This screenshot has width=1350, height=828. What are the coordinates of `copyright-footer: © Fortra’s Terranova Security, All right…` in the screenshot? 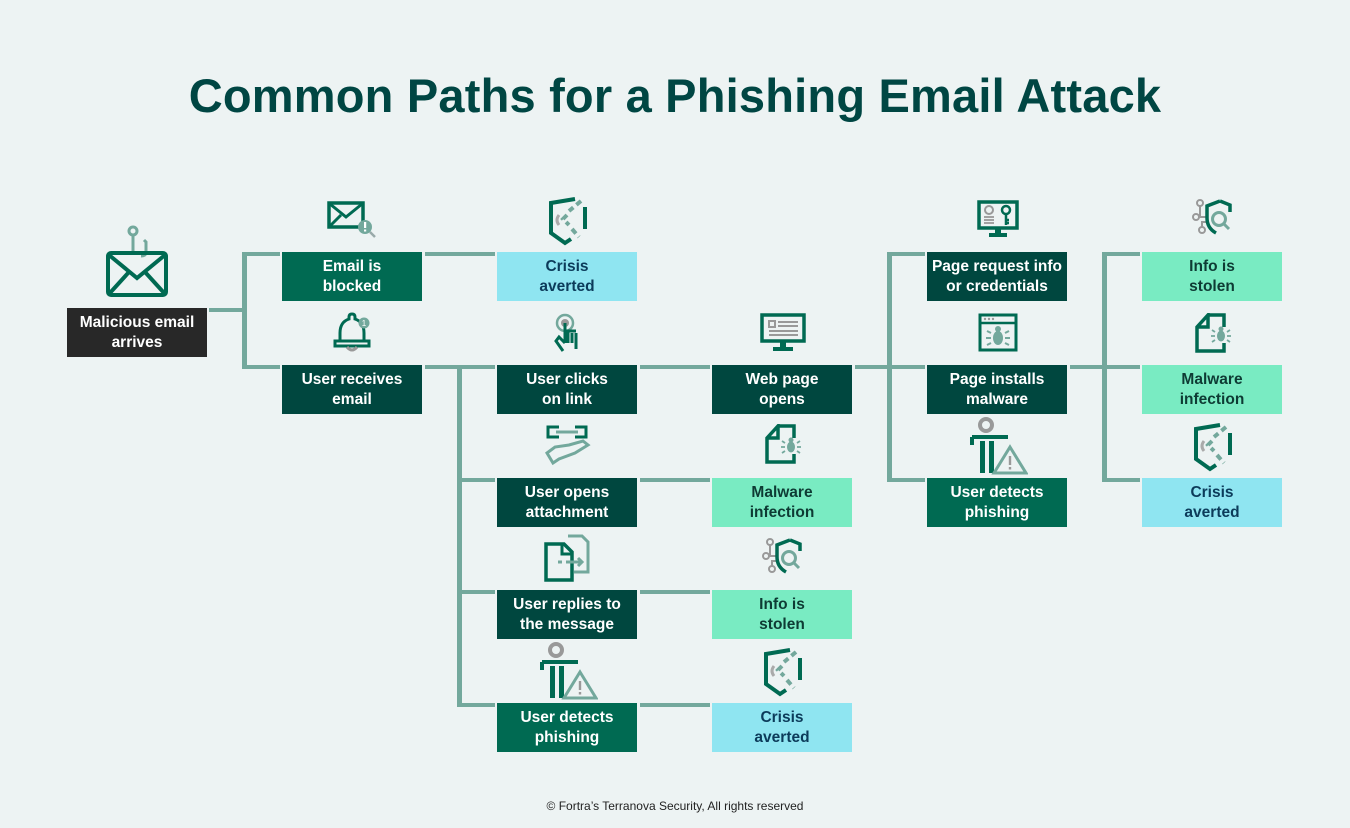 It's located at (675, 806).